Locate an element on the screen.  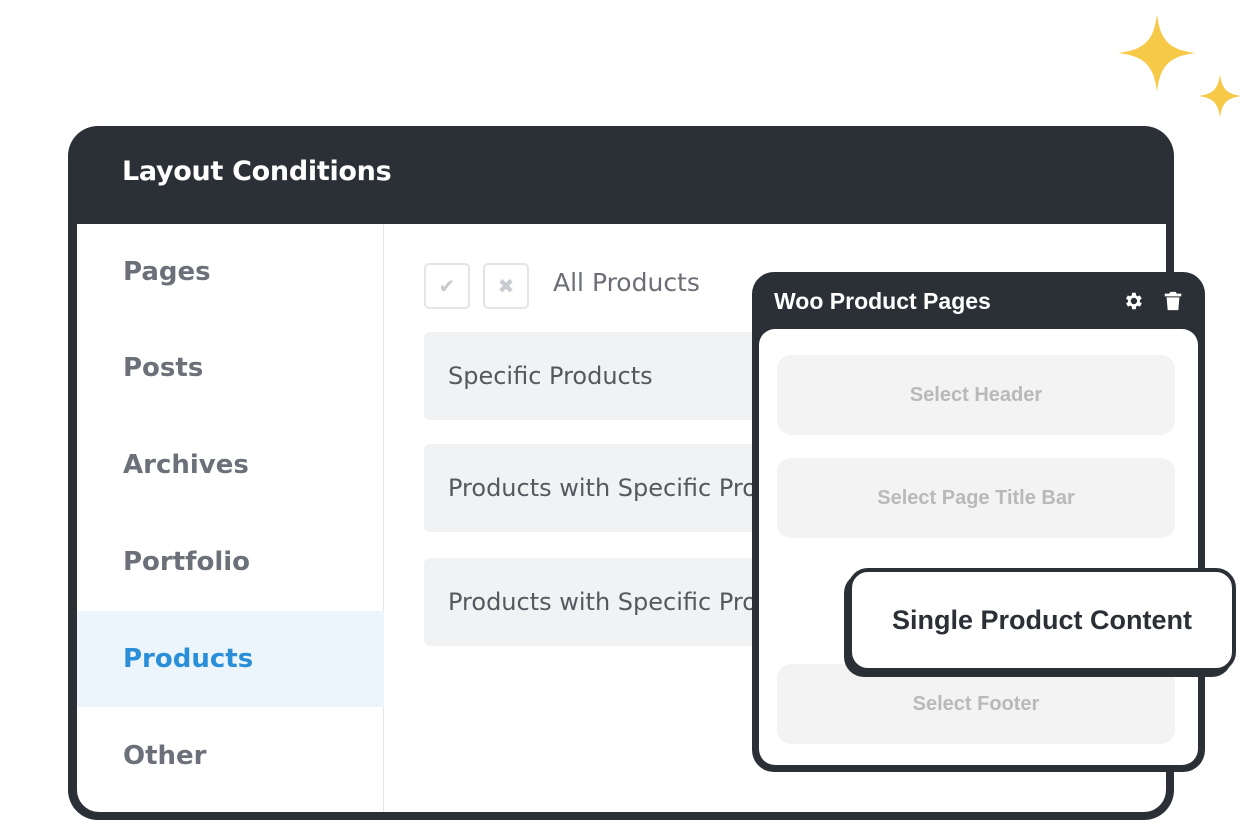
sidebar-item-label: Other is located at coordinates (165, 756).